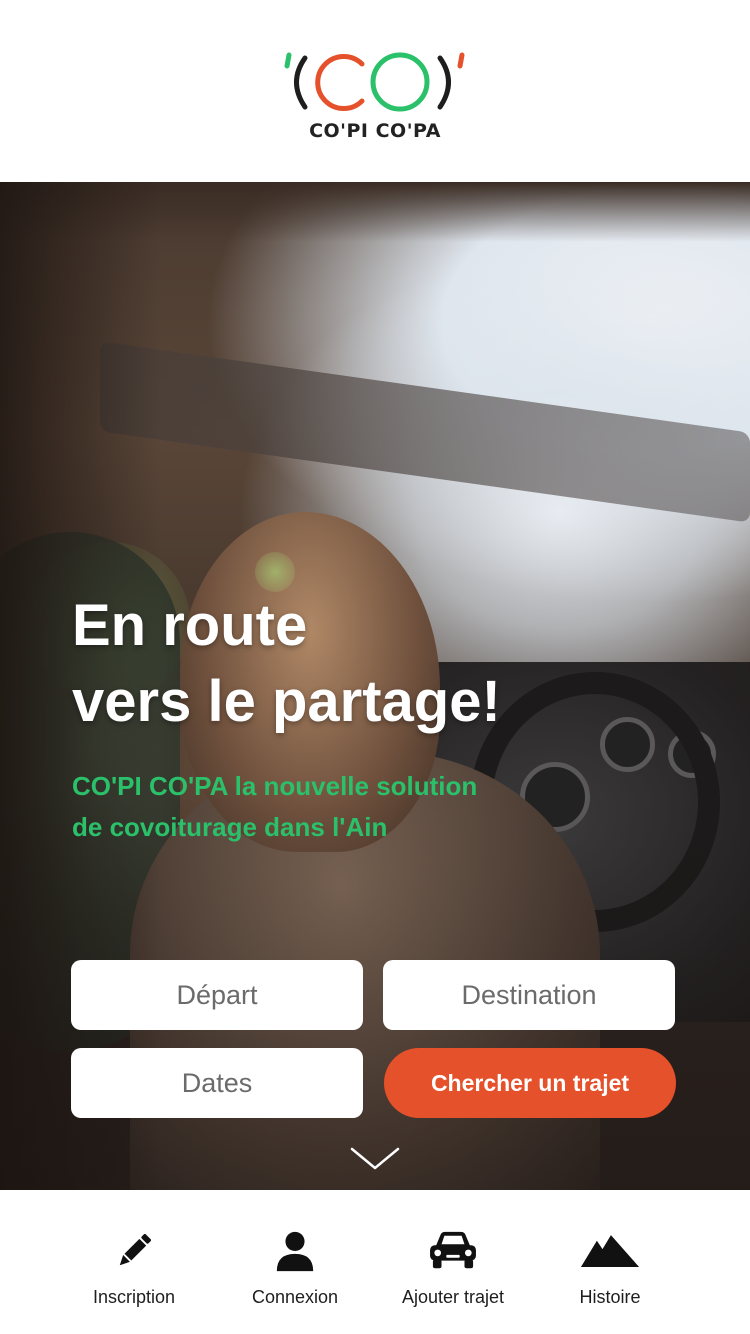 The height and width of the screenshot is (1334, 750). I want to click on nav-item-histoire: Histoire, so click(610, 1262).